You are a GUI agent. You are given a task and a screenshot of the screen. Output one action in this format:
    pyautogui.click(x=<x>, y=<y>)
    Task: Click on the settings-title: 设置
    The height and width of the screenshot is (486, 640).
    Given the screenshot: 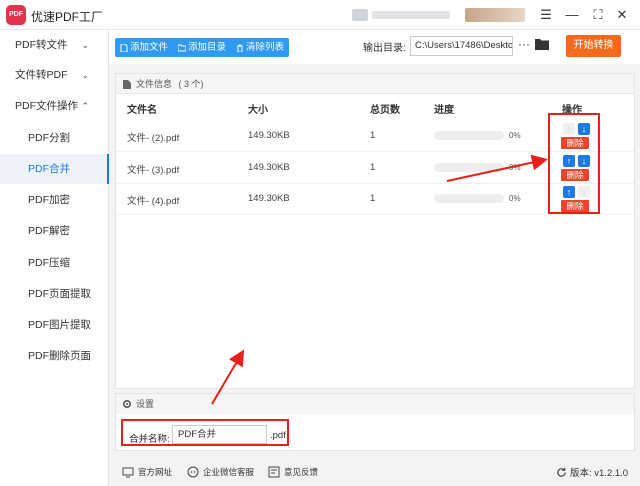 What is the action you would take?
    pyautogui.click(x=145, y=404)
    